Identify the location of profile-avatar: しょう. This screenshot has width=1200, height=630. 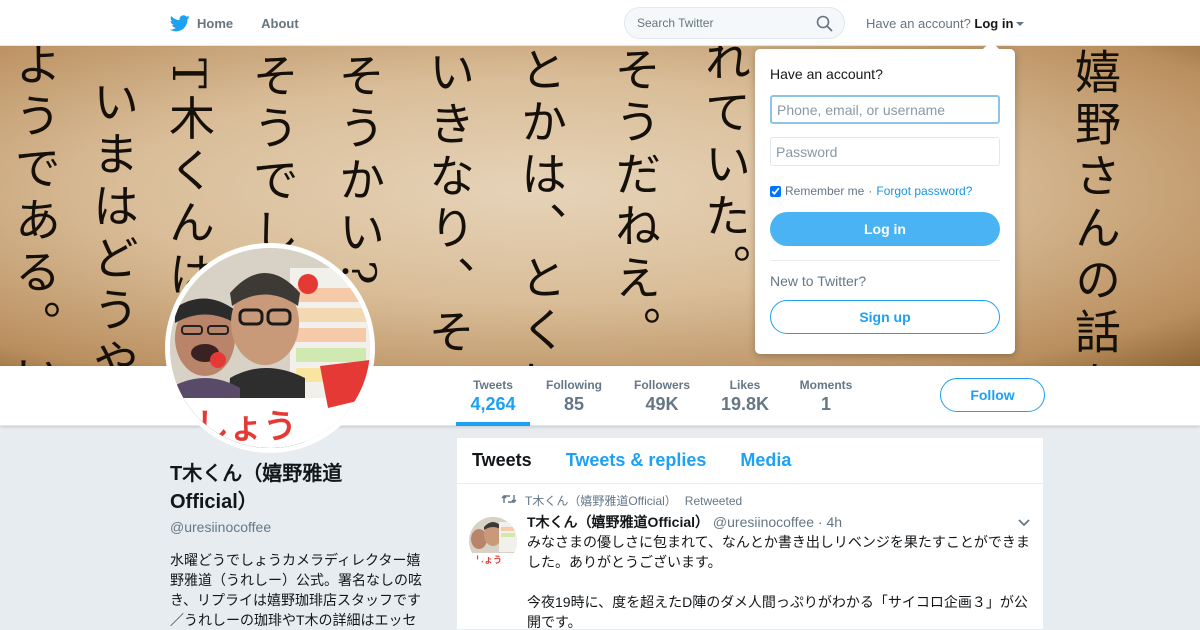
(270, 348).